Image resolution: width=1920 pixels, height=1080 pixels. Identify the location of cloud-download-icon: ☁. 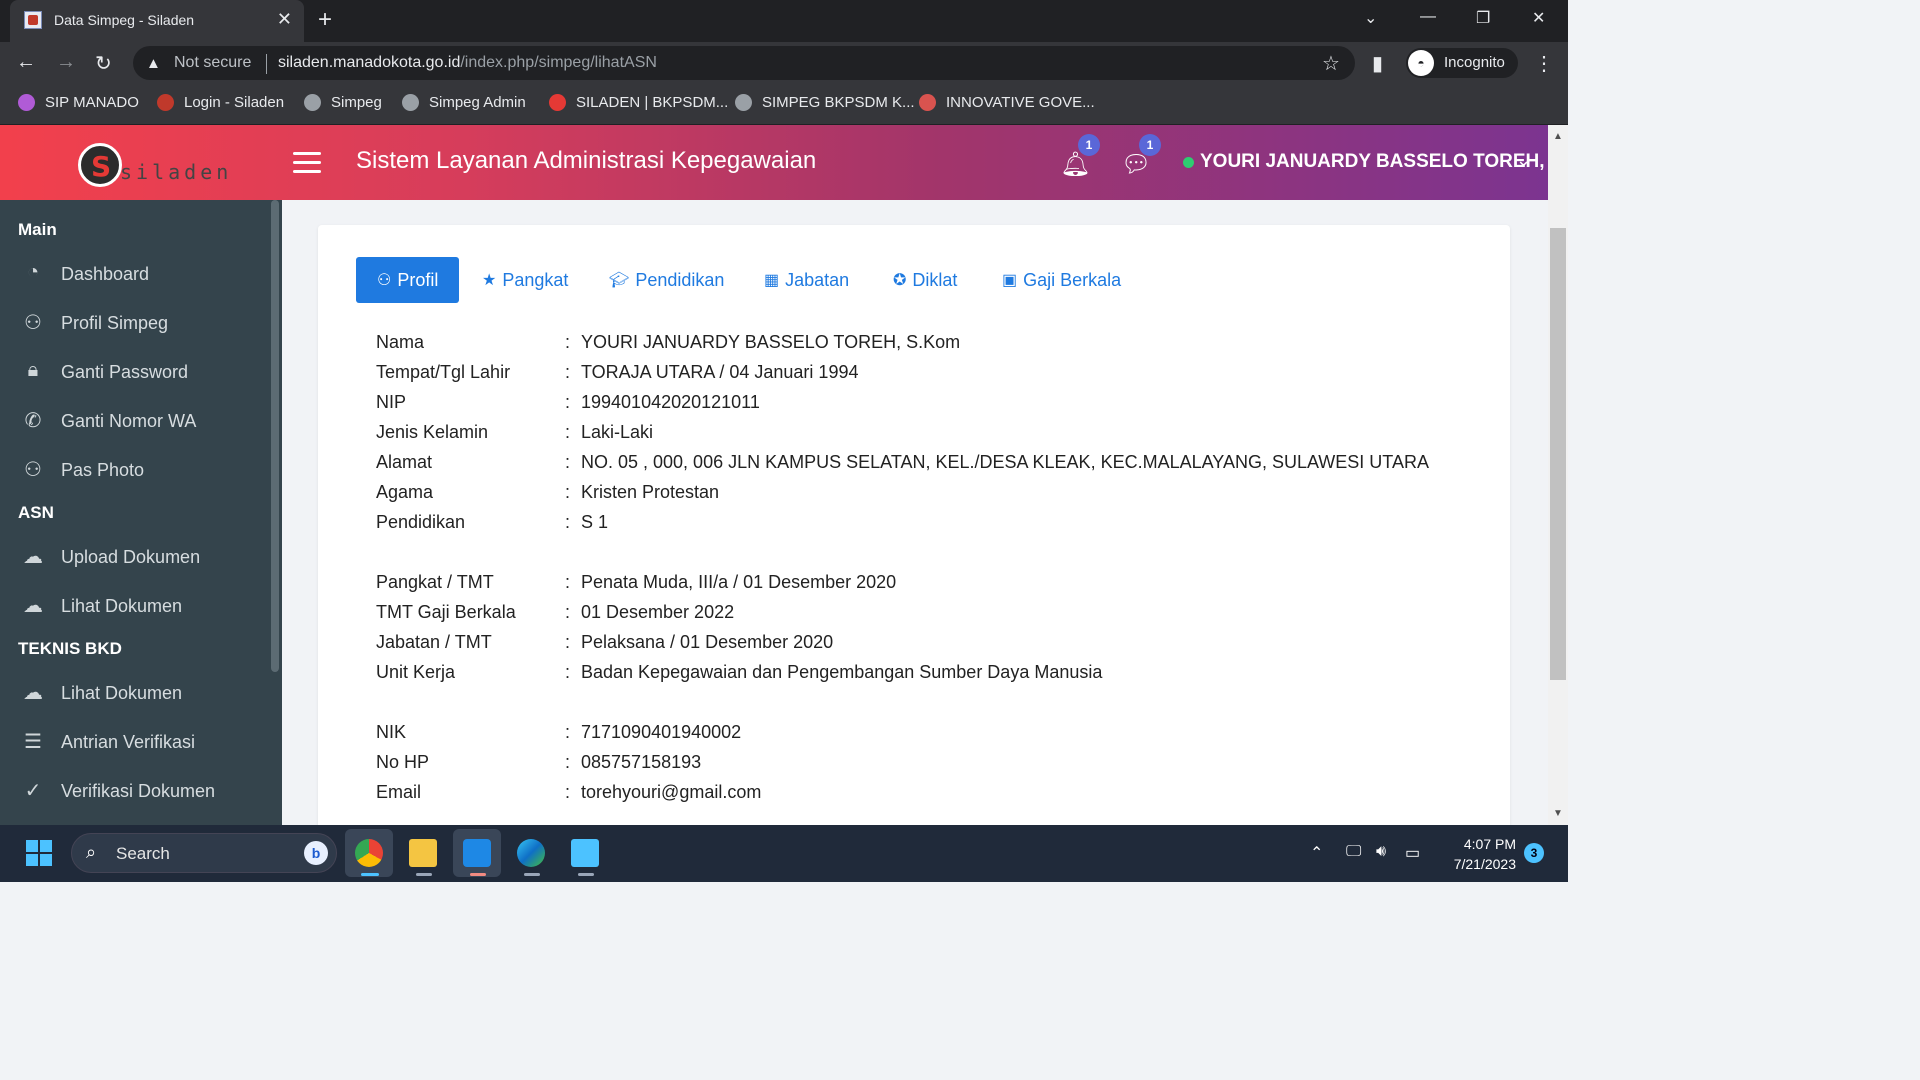
(33, 693).